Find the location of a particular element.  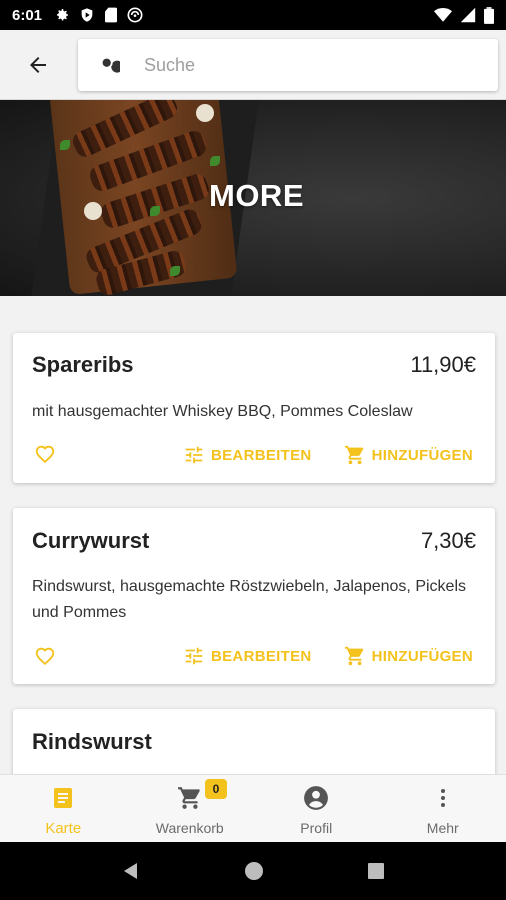

gear-icon is located at coordinates (63, 15).